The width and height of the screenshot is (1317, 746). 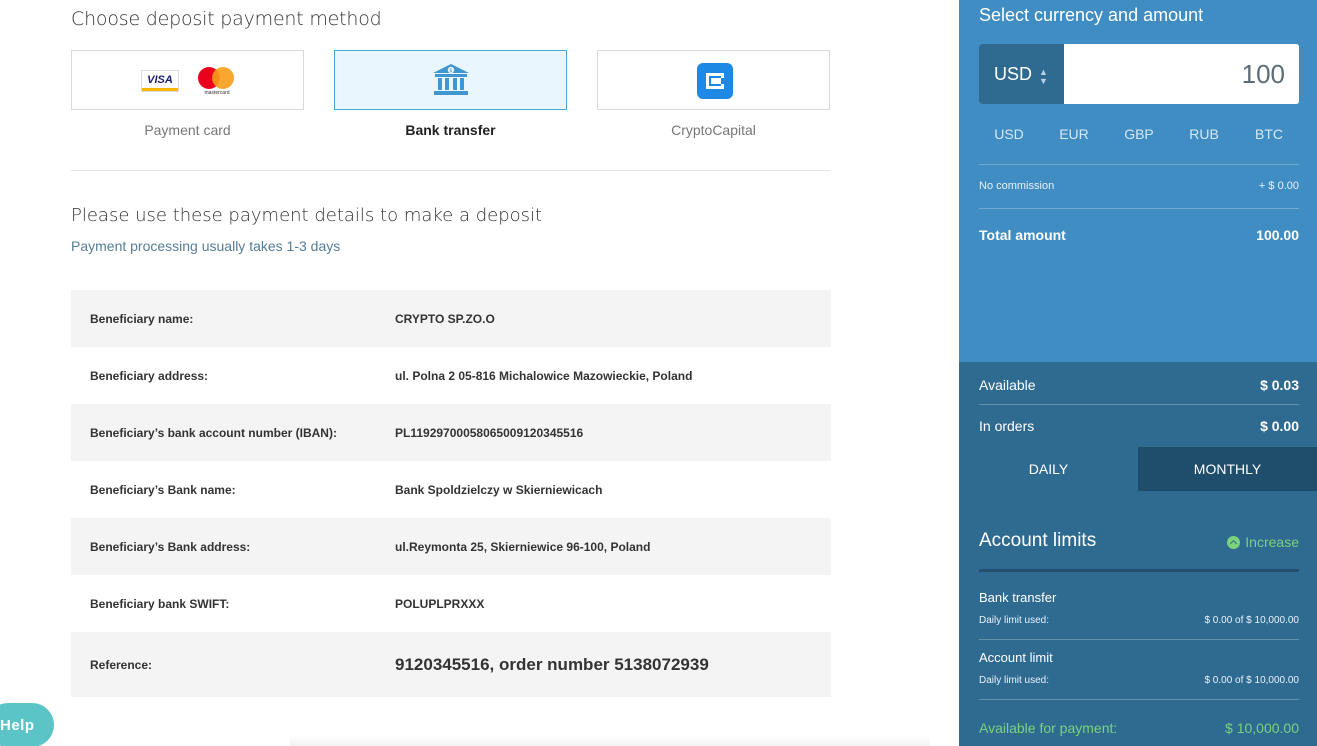 What do you see at coordinates (1279, 426) in the screenshot?
I see `in-orders-value: $ 0.00` at bounding box center [1279, 426].